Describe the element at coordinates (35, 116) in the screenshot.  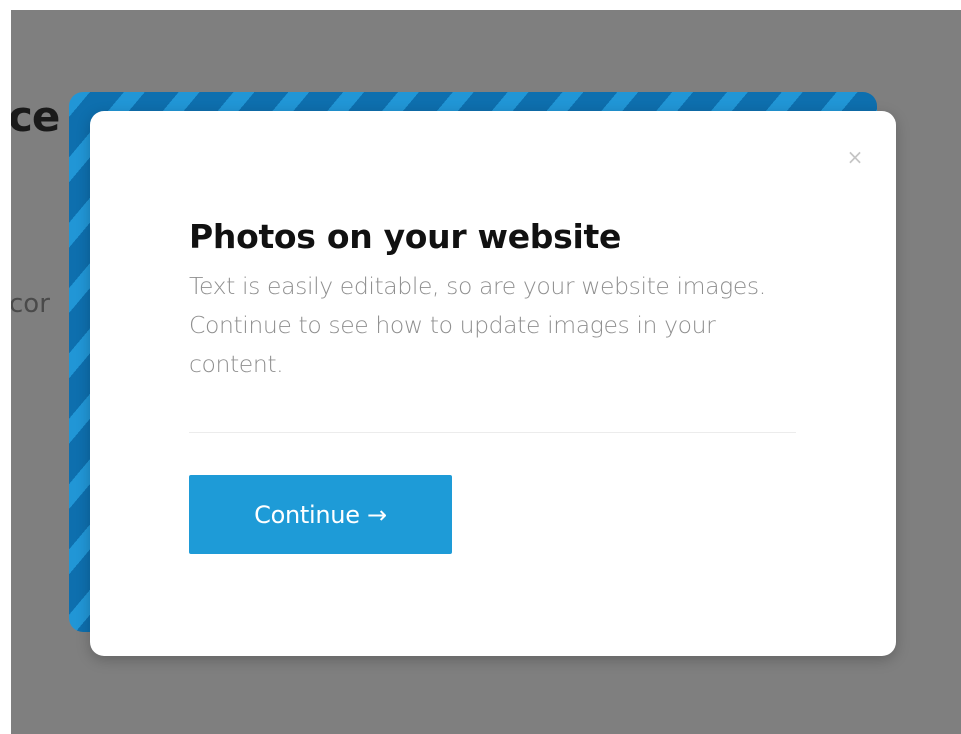
I see `background-page-heading: ce` at that location.